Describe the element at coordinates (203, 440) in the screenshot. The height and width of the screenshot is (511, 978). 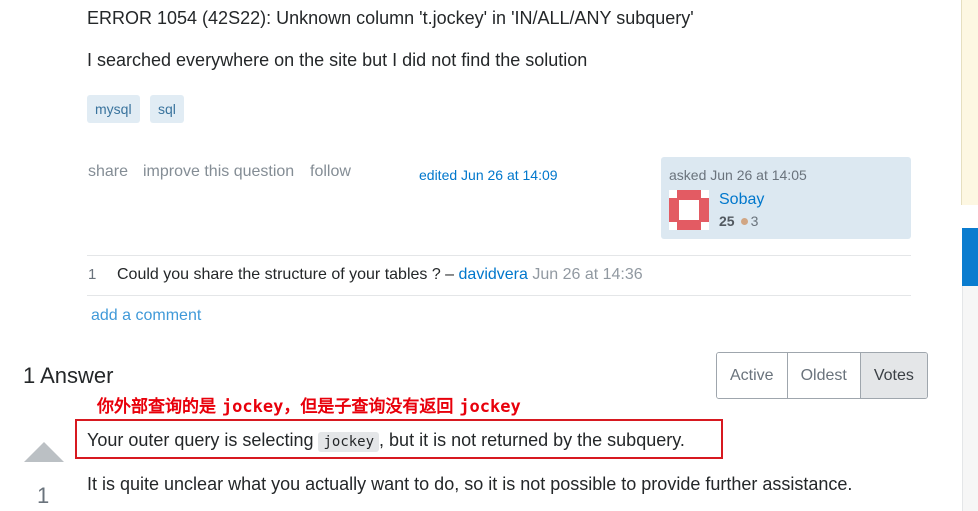
I see `answer-line-1-start: Your outer query is selecting` at that location.